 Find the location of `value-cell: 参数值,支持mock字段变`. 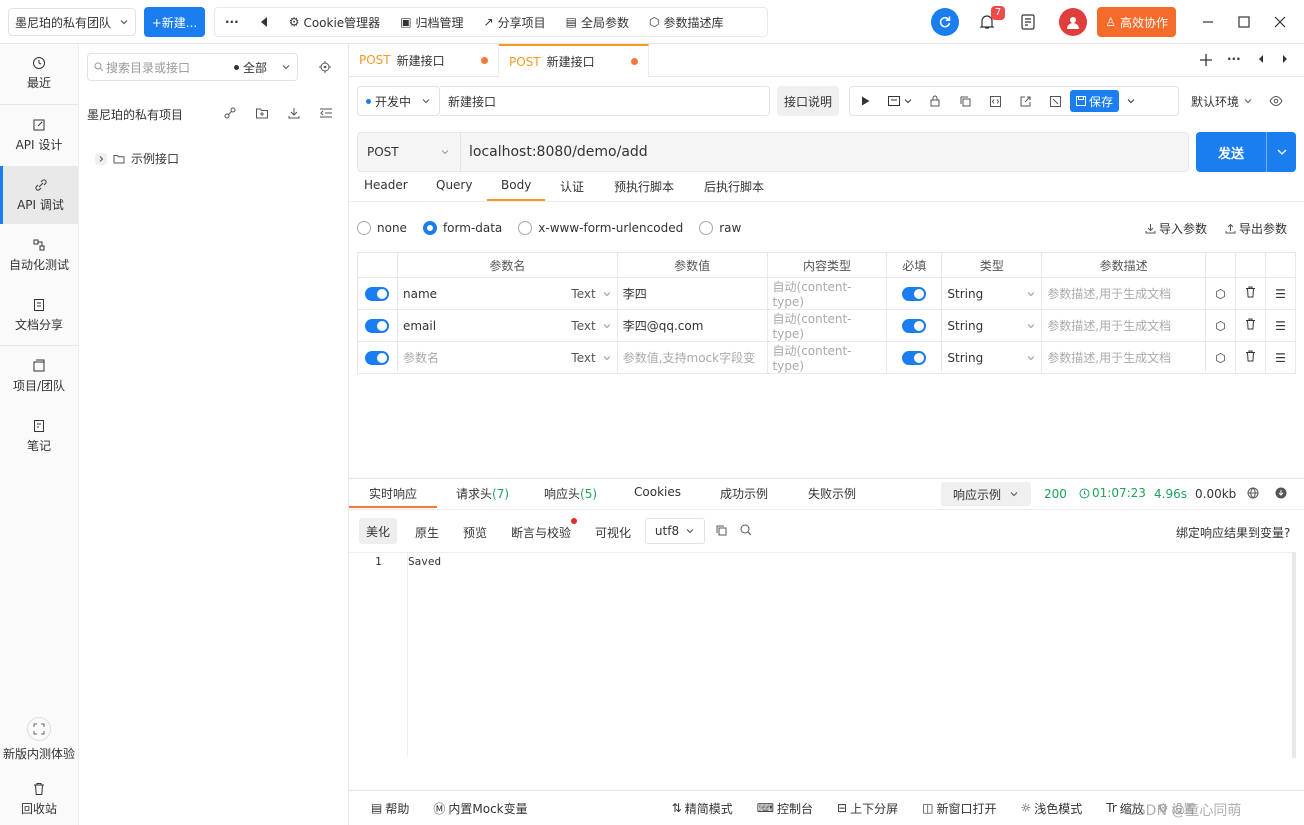

value-cell: 参数值,支持mock字段变 is located at coordinates (692, 357).